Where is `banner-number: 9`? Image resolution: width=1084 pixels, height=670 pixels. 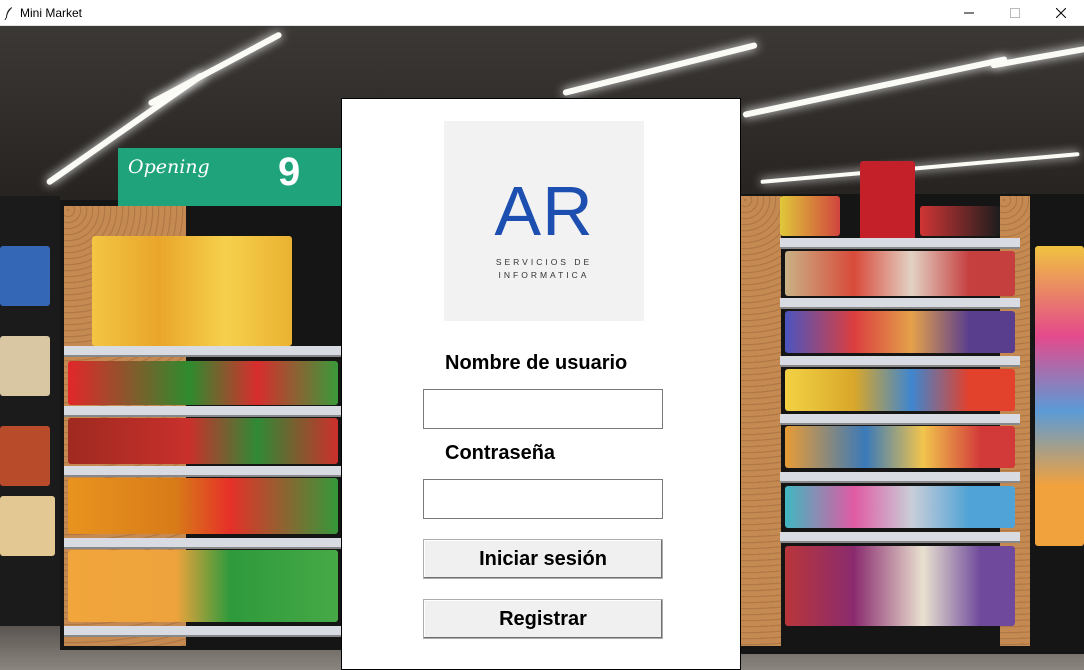 banner-number: 9 is located at coordinates (289, 172).